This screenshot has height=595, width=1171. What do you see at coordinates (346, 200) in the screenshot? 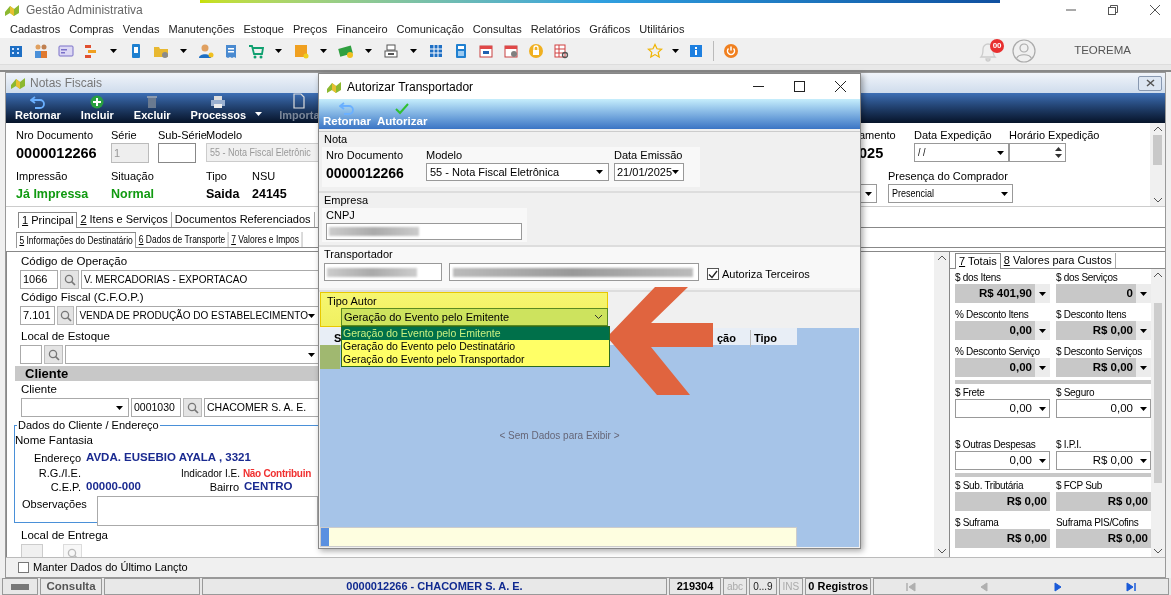
I see `section-title: Empresa` at bounding box center [346, 200].